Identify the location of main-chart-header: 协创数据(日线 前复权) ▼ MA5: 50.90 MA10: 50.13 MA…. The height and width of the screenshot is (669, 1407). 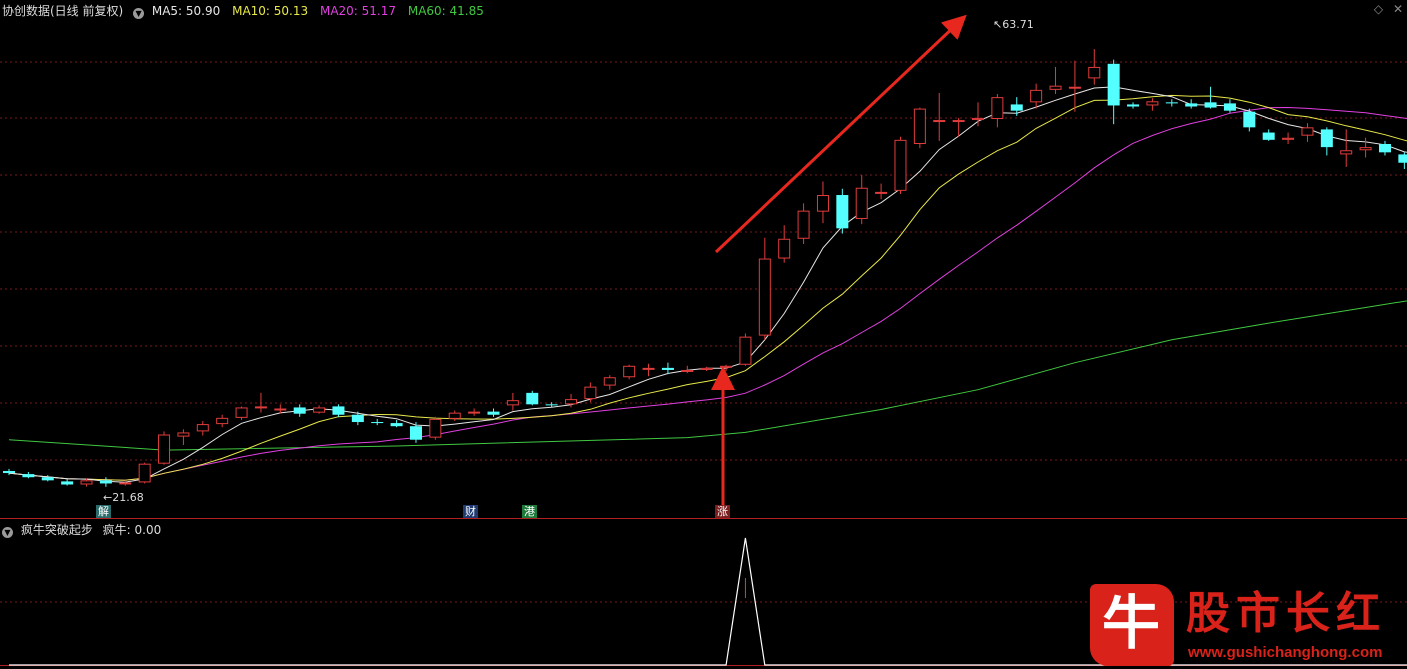
(243, 10).